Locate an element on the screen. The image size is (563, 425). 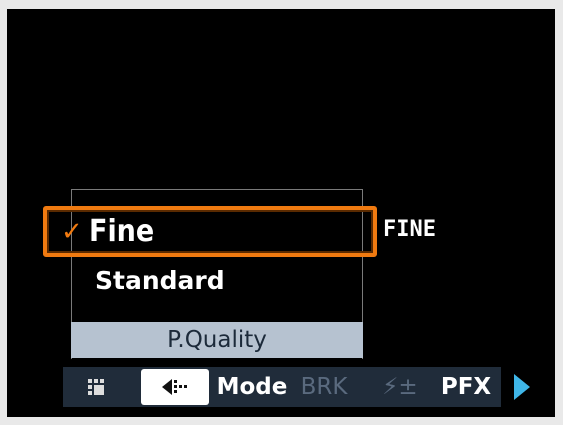
right-triangle-icon is located at coordinates (522, 387).